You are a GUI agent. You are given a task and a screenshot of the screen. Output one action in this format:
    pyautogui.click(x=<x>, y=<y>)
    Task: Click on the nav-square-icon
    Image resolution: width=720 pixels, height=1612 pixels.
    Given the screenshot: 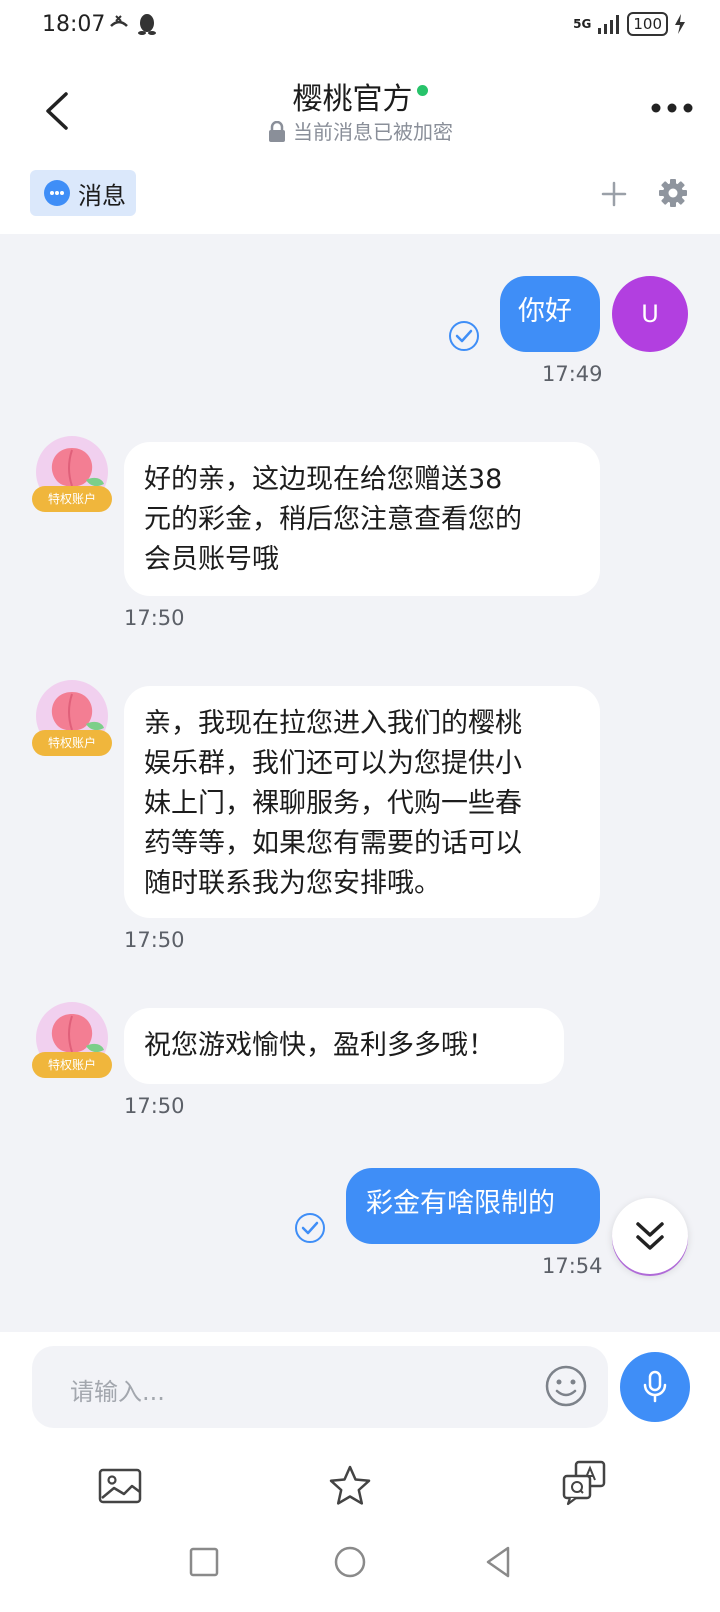 What is the action you would take?
    pyautogui.click(x=204, y=1562)
    